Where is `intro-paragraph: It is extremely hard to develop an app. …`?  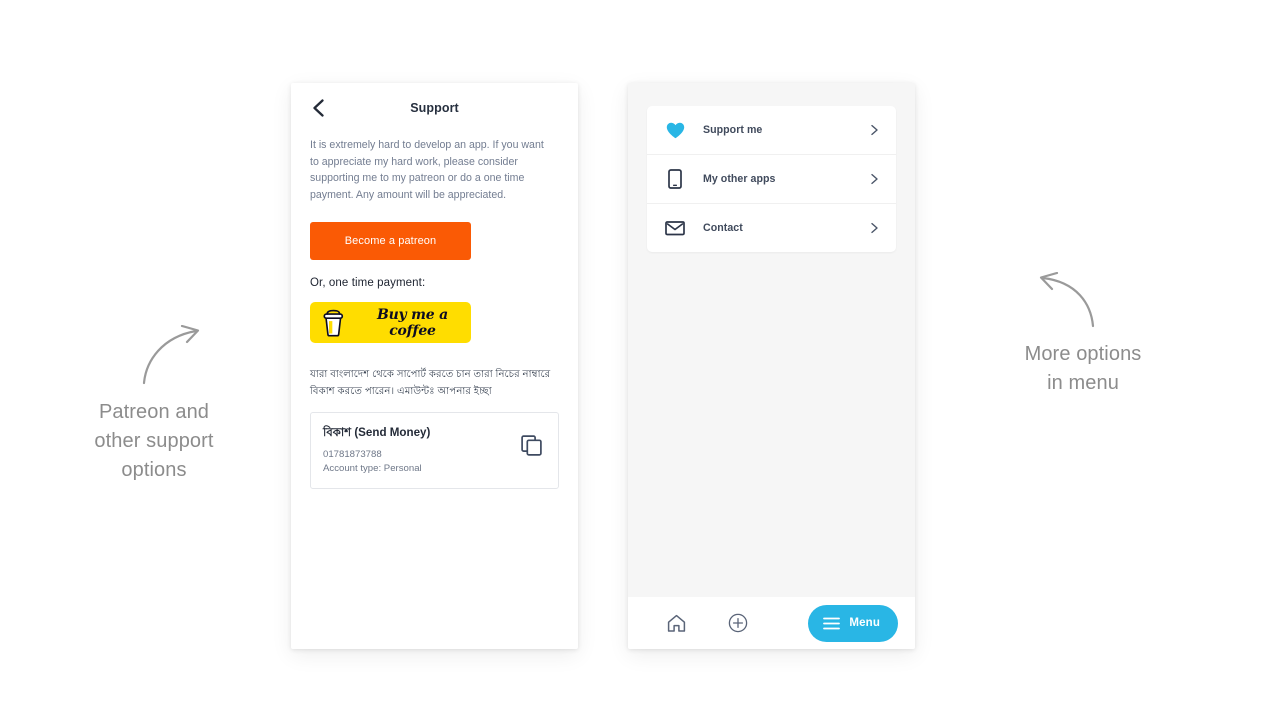
intro-paragraph: It is extremely hard to develop an app. … is located at coordinates (427, 170).